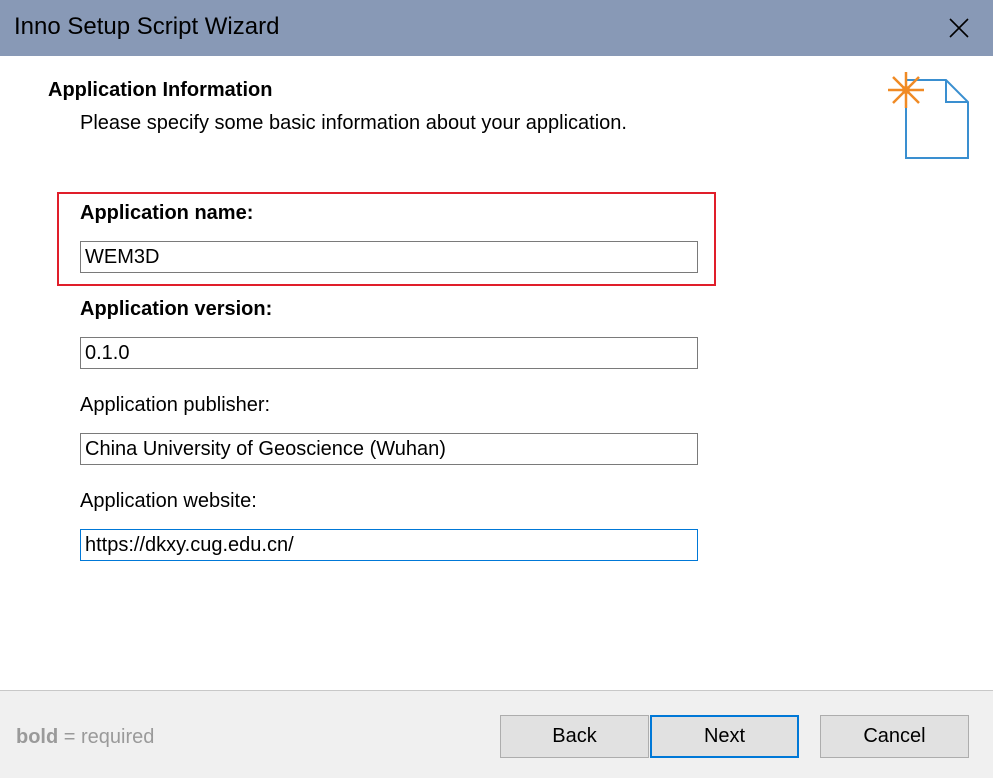 This screenshot has height=778, width=993. I want to click on application-publisher-label: Application publisher:, so click(175, 405).